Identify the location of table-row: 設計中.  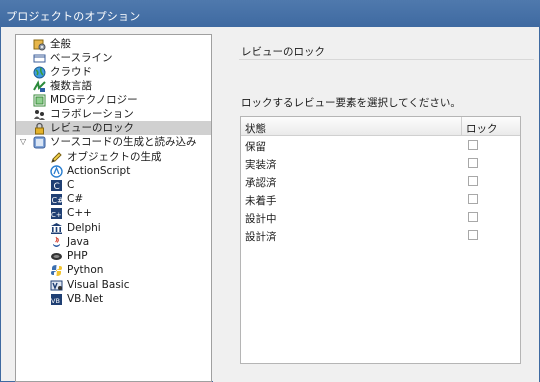
(380, 218).